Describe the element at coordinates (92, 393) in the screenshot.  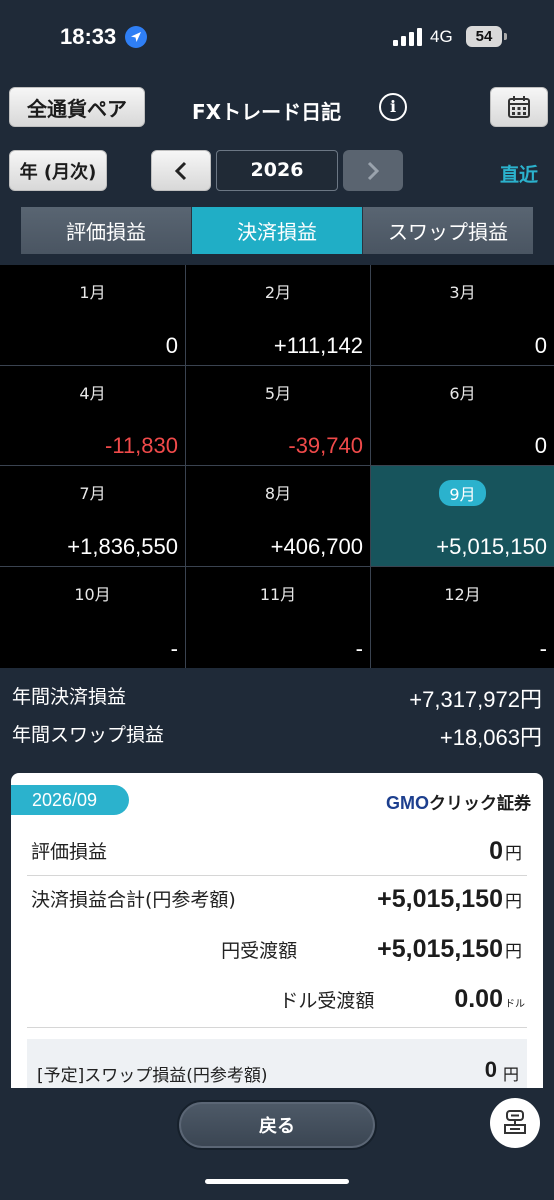
I see `month-label: 4月` at that location.